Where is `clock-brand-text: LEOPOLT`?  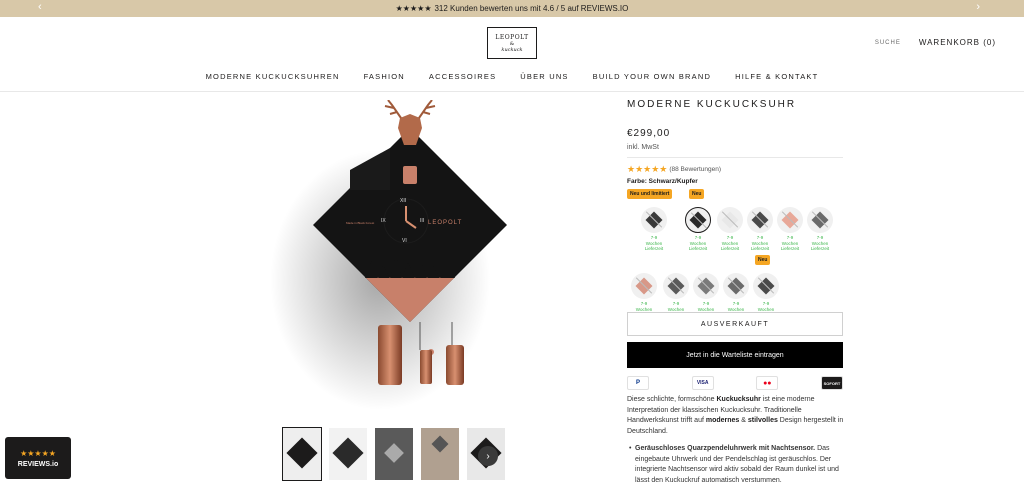
clock-brand-text: LEOPOLT is located at coordinates (445, 223).